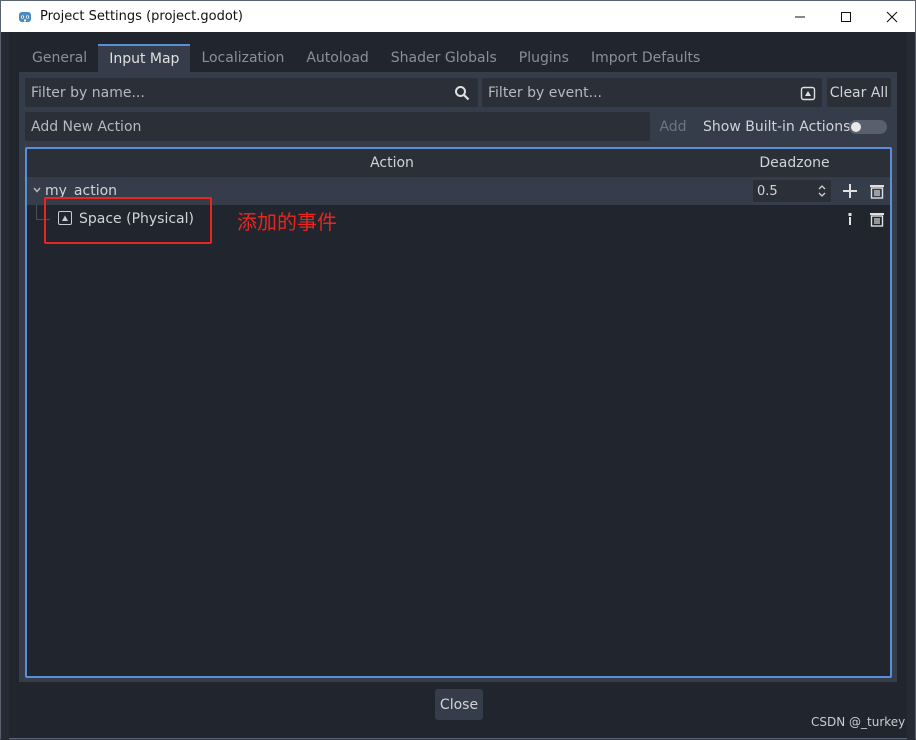 This screenshot has width=916, height=740. I want to click on title-bar: Project Settings (project.godot), so click(458, 16).